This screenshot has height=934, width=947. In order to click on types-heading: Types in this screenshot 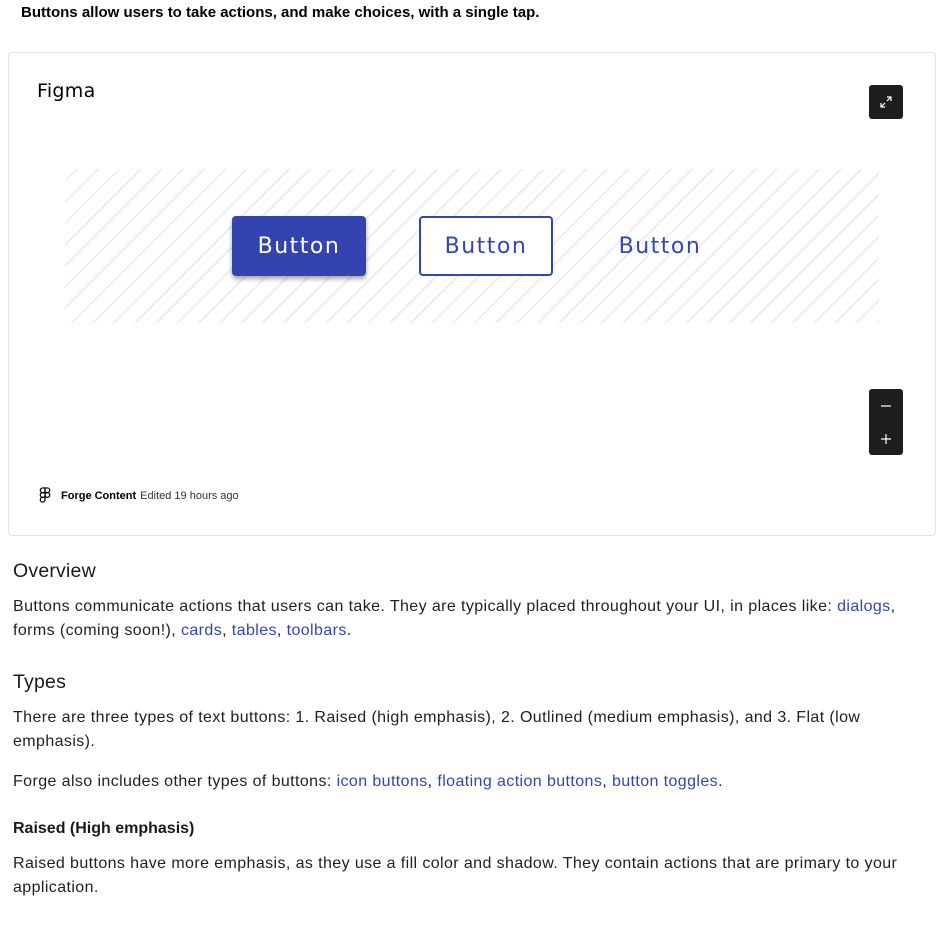, I will do `click(40, 682)`.